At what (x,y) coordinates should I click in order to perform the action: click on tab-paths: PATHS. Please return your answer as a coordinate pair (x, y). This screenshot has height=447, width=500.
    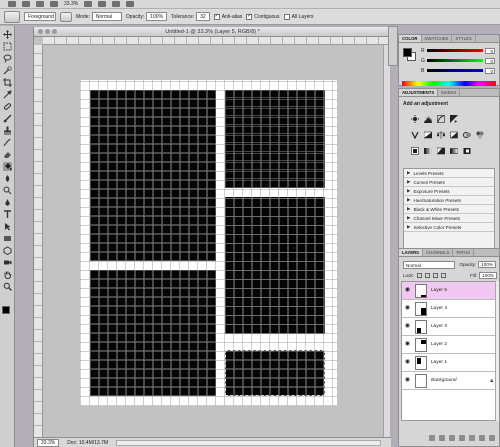
    Looking at the image, I should click on (464, 252).